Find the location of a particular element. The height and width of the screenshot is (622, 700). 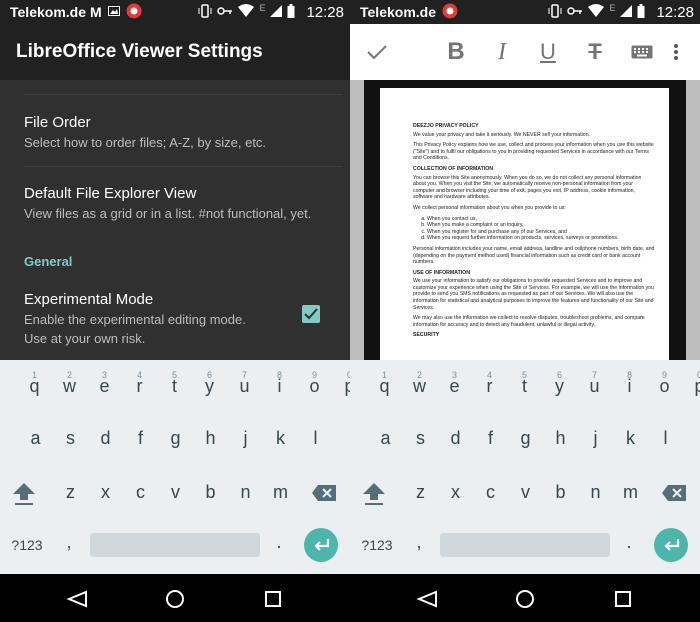

bold-button: B is located at coordinates (456, 52).